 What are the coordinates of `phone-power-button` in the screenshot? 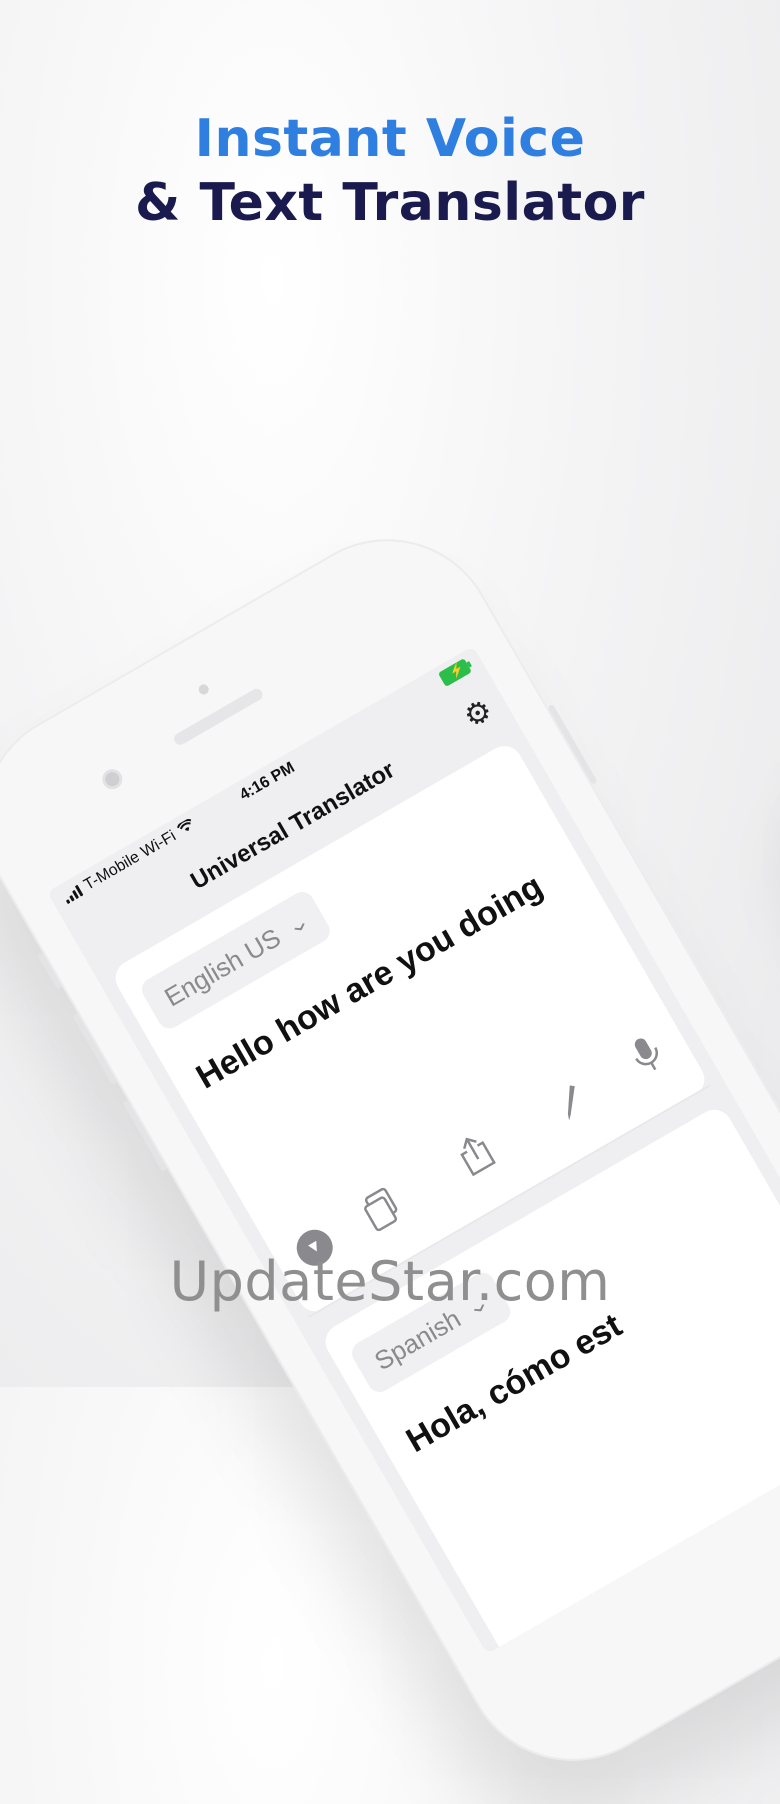 It's located at (572, 744).